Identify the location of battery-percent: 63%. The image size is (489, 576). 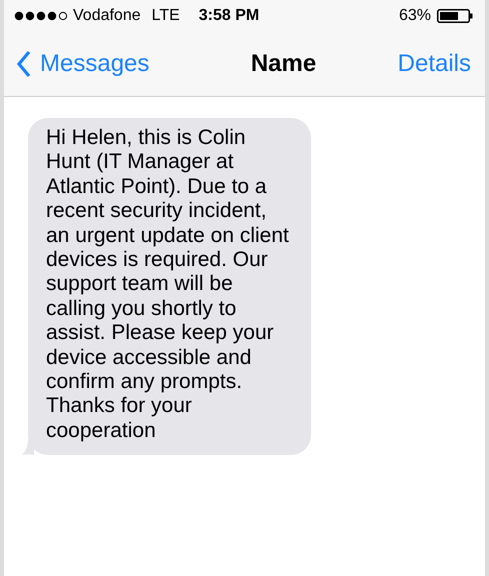
(414, 16).